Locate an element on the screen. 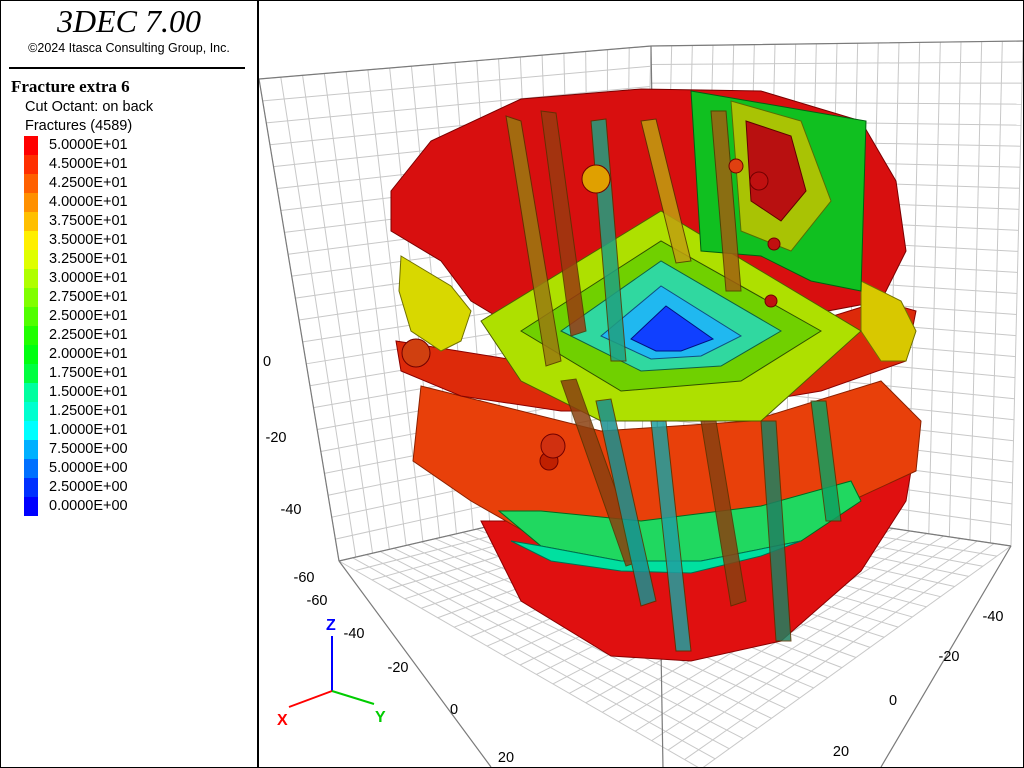 The width and height of the screenshot is (1024, 768). x-tick: -40 is located at coordinates (354, 634).